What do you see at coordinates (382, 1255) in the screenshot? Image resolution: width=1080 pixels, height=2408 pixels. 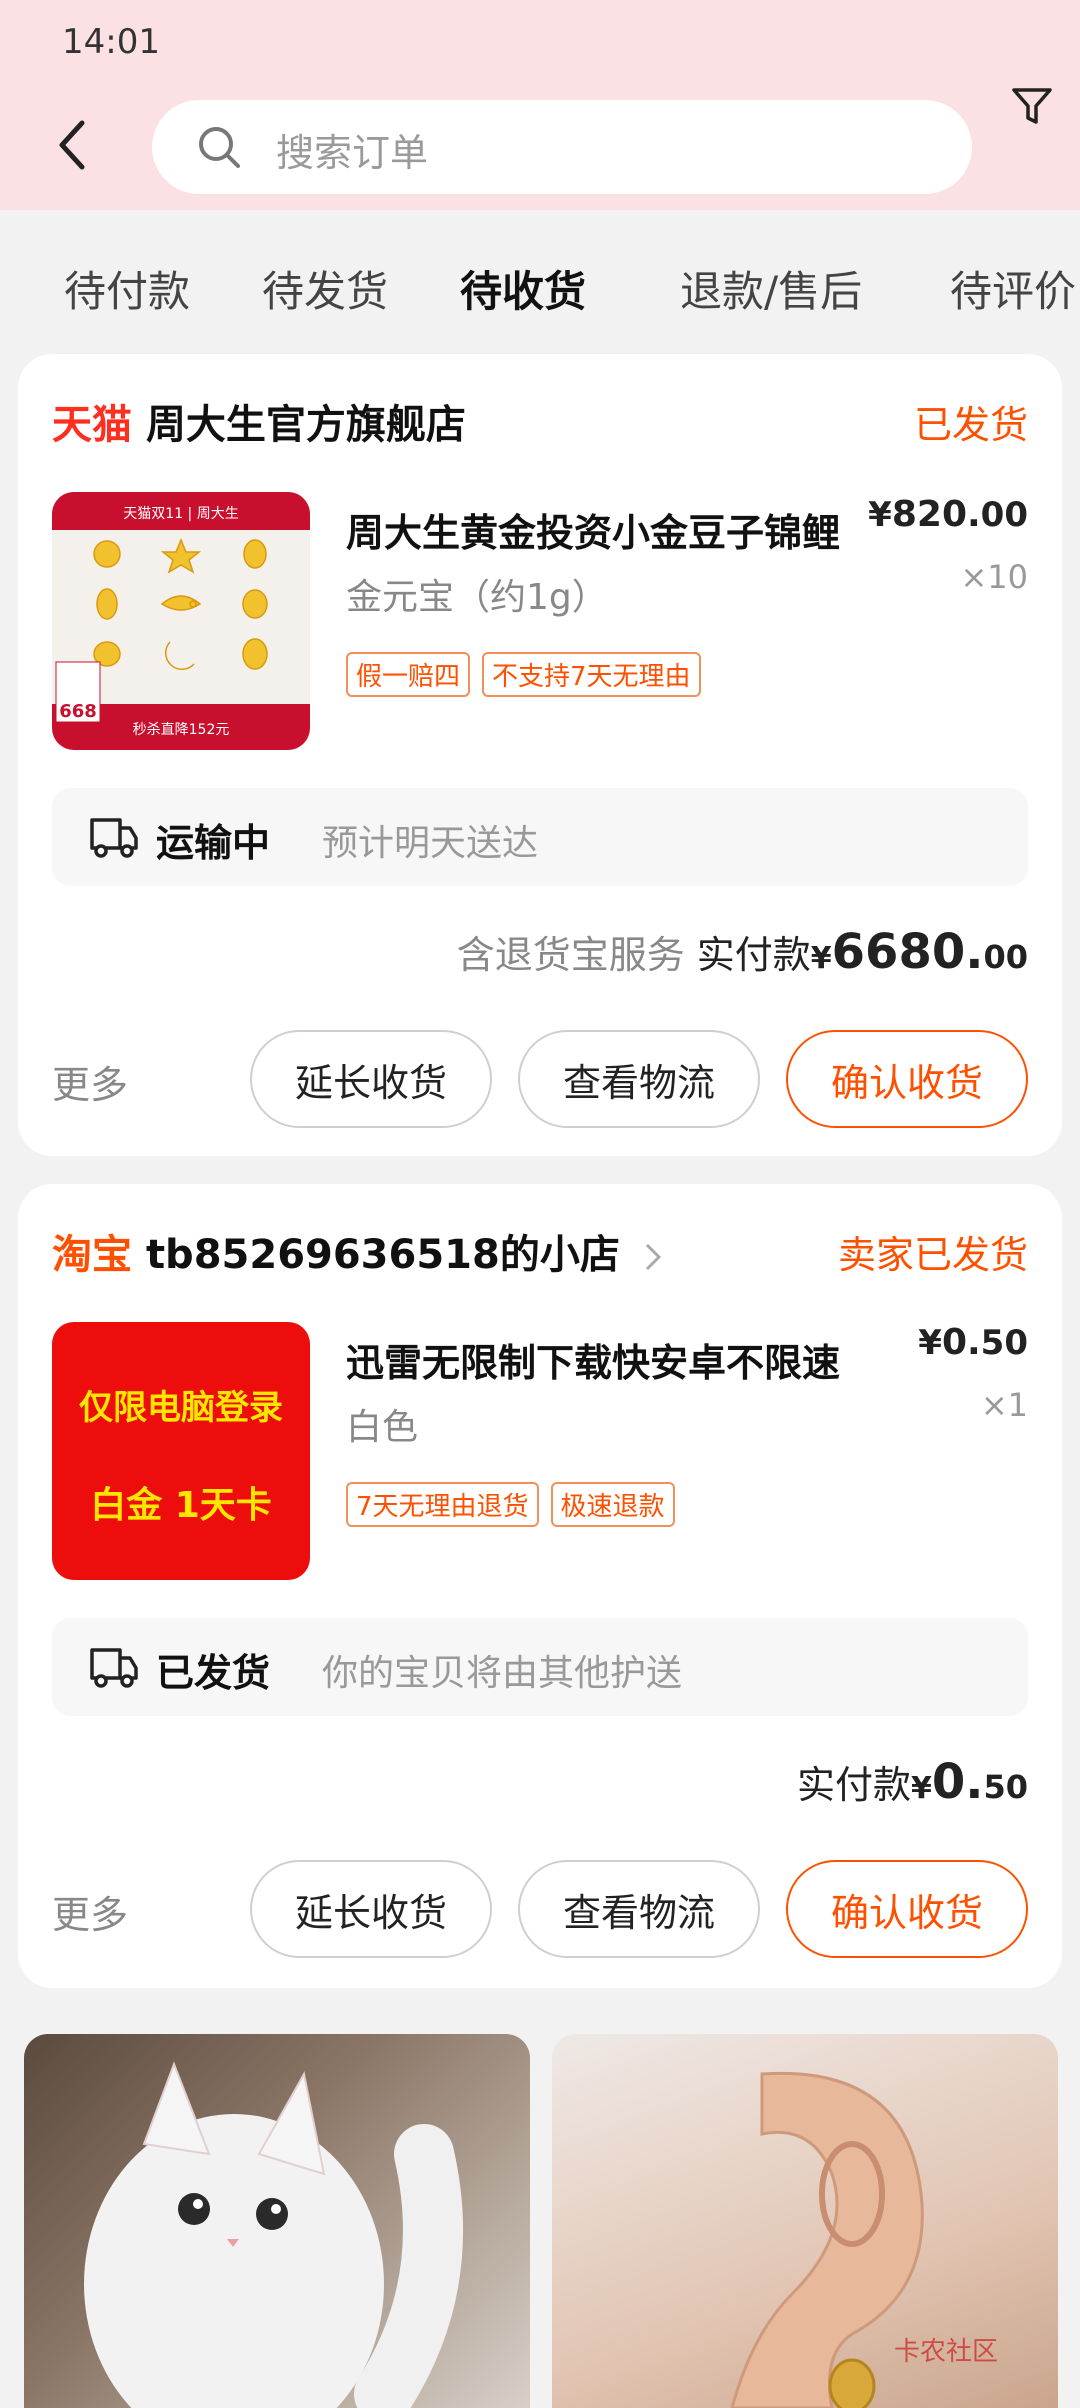 I see `shop-name: tb85269636518的小店` at bounding box center [382, 1255].